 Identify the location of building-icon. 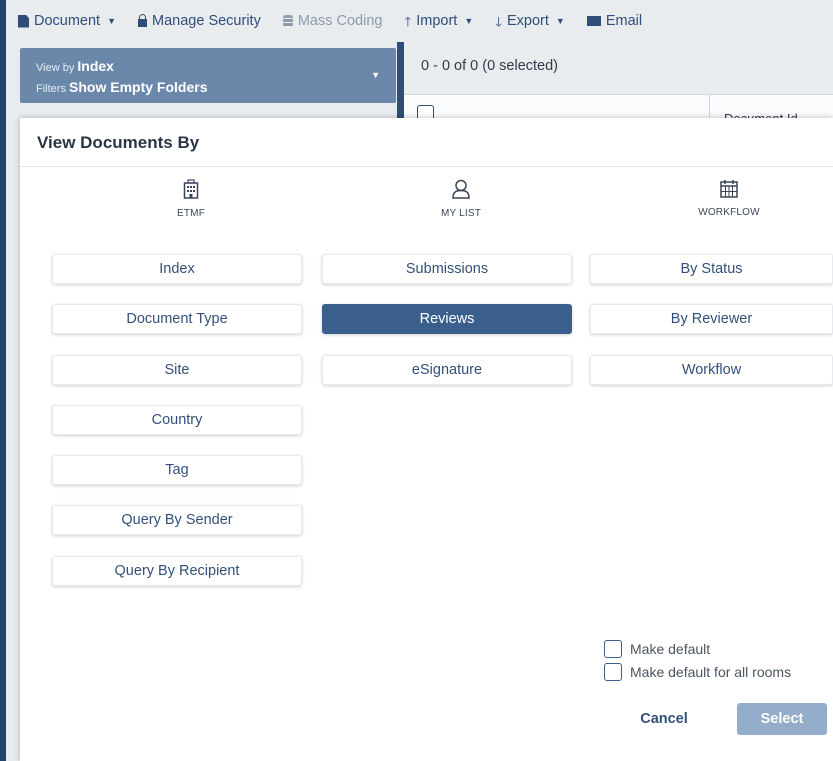
(191, 189).